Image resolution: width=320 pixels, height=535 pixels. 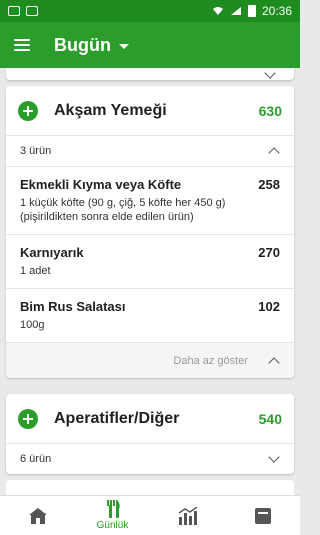 I want to click on food-name: Bim Rus Salatası, so click(x=73, y=306).